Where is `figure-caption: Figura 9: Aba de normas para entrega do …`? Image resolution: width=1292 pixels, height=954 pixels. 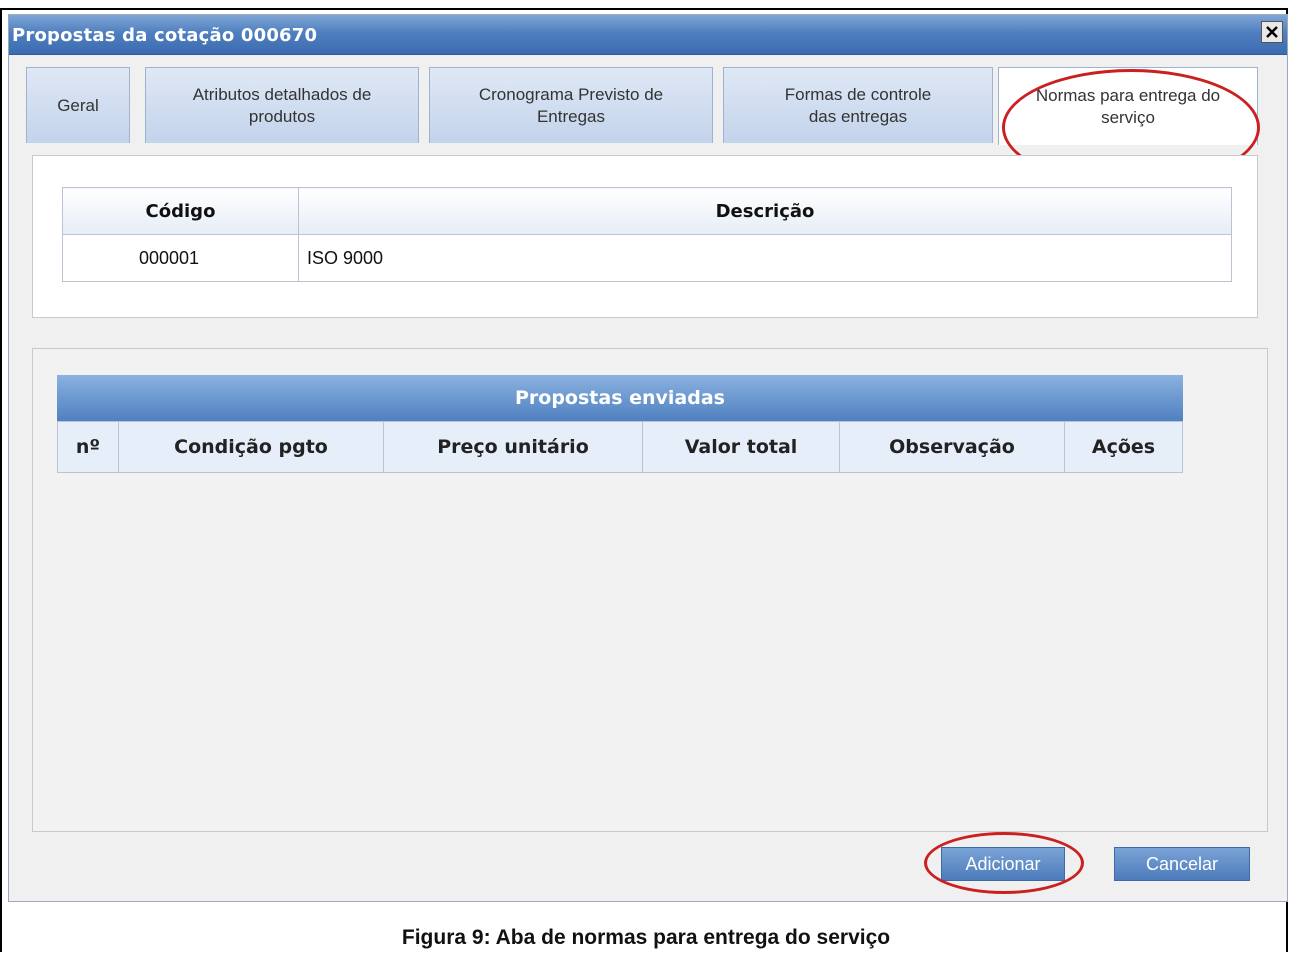
figure-caption: Figura 9: Aba de normas para entrega do … is located at coordinates (646, 937).